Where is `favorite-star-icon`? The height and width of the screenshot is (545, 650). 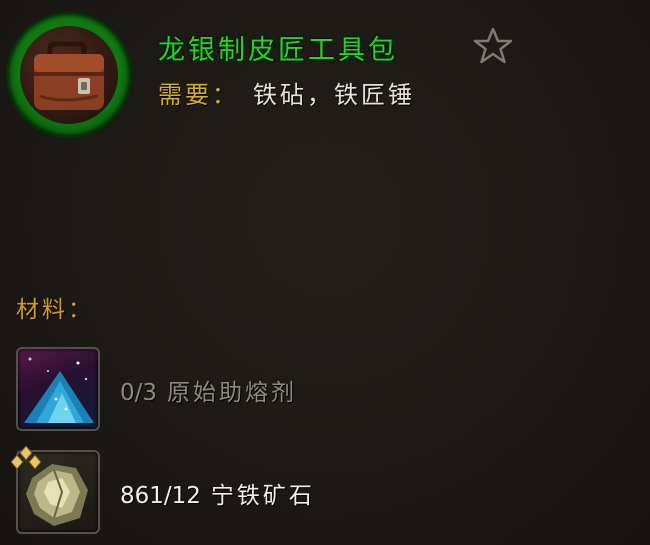
favorite-star-icon is located at coordinates (493, 46).